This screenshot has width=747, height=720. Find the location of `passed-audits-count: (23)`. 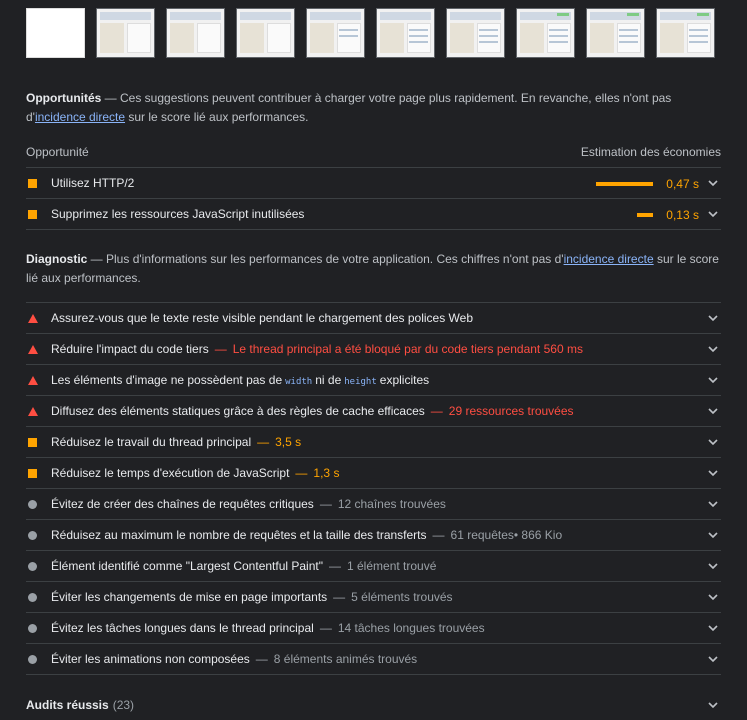

passed-audits-count: (23) is located at coordinates (123, 704).